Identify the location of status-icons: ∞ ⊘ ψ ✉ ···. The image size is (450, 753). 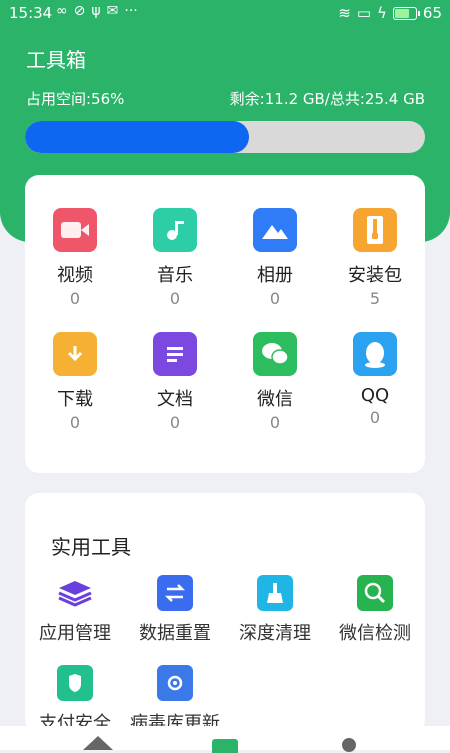
(97, 11).